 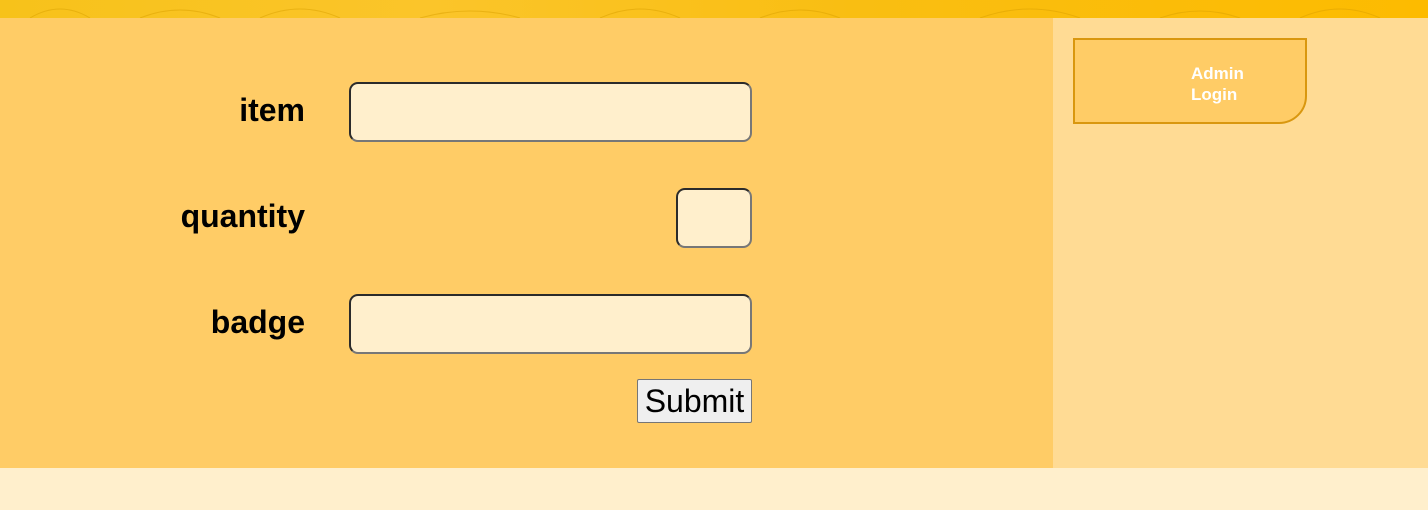 I want to click on admin-login-button: Admin Login, so click(x=1190, y=81).